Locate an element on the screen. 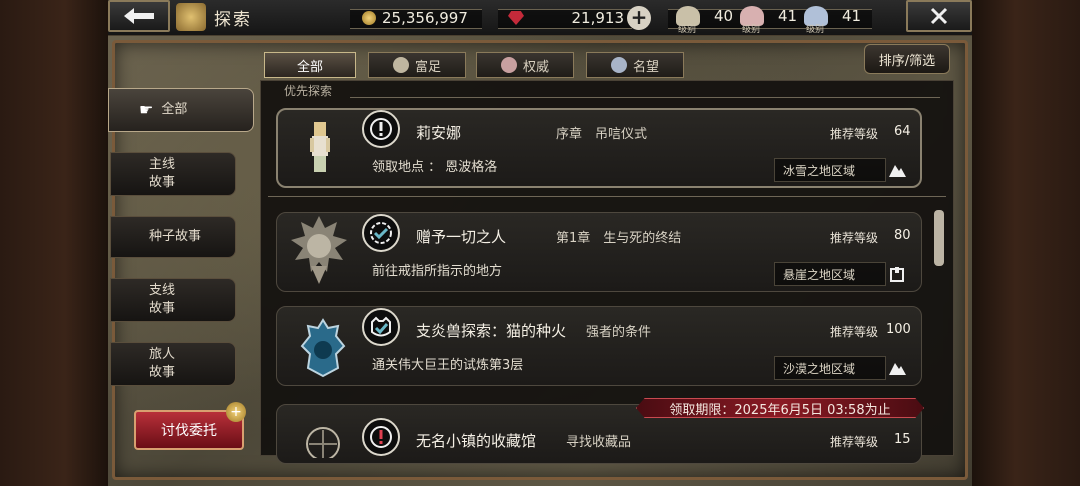 The height and width of the screenshot is (486, 1080). level-2-value: 41 is located at coordinates (788, 16).